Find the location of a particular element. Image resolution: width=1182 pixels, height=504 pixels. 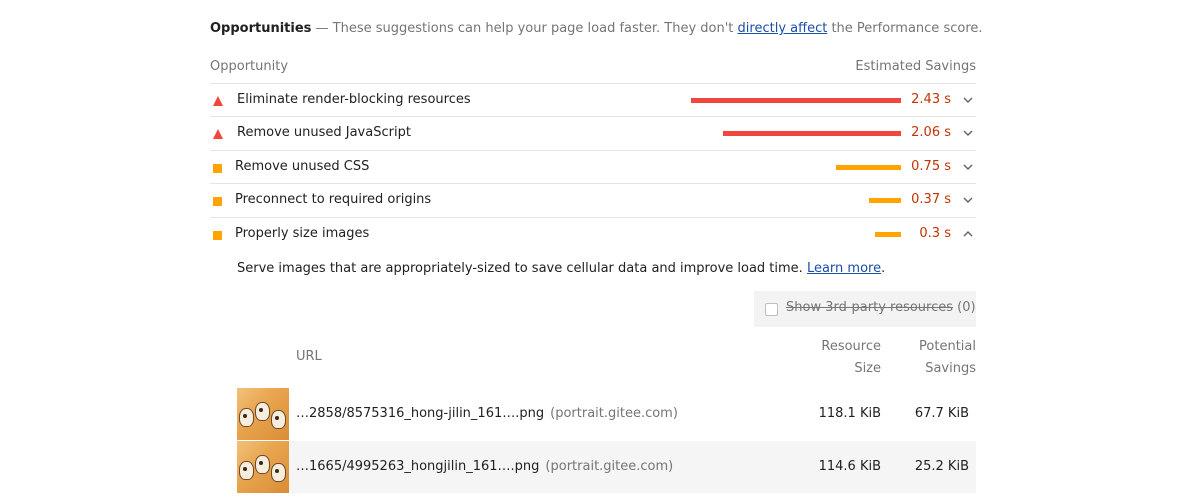

header-potential-savings-line1: Potential is located at coordinates (947, 346).